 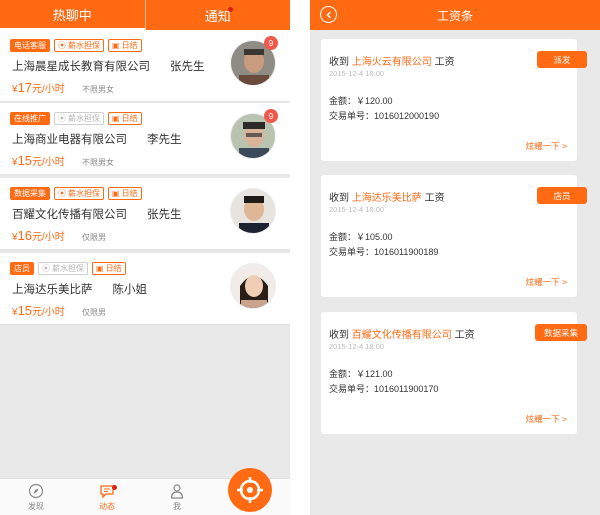 I want to click on pay-value: 17, so click(x=25, y=87).